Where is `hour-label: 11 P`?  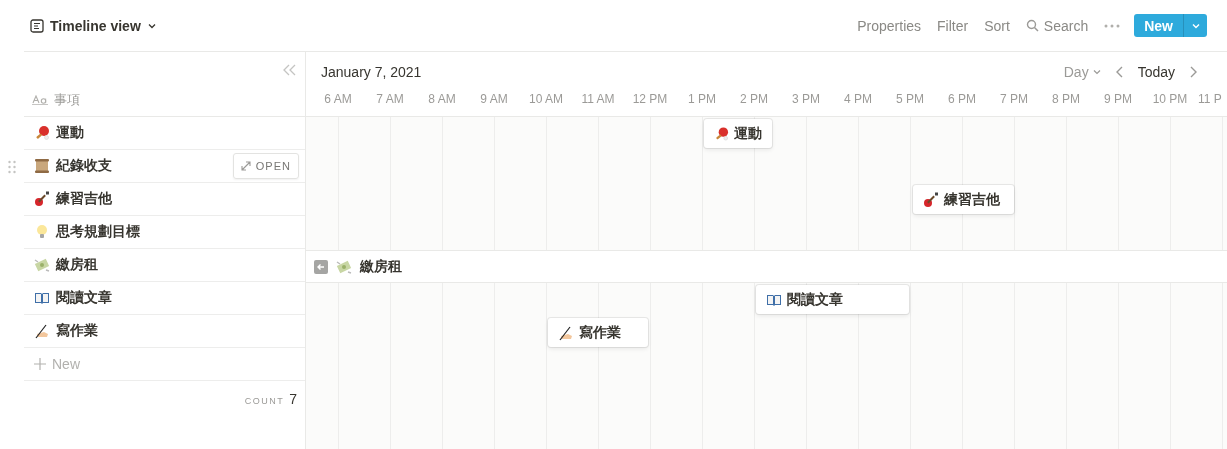 hour-label: 11 P is located at coordinates (1209, 99).